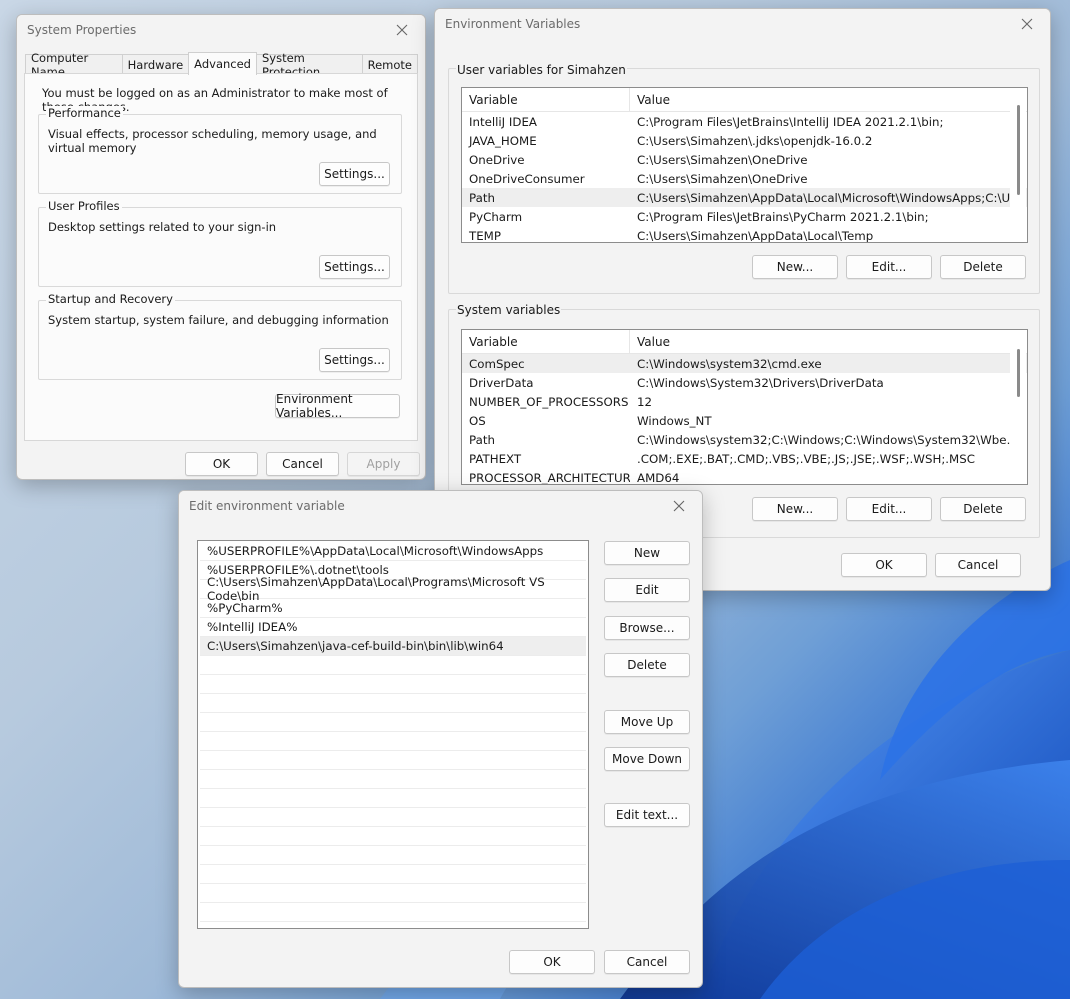  What do you see at coordinates (744, 100) in the screenshot?
I see `list-header: Variable Value` at bounding box center [744, 100].